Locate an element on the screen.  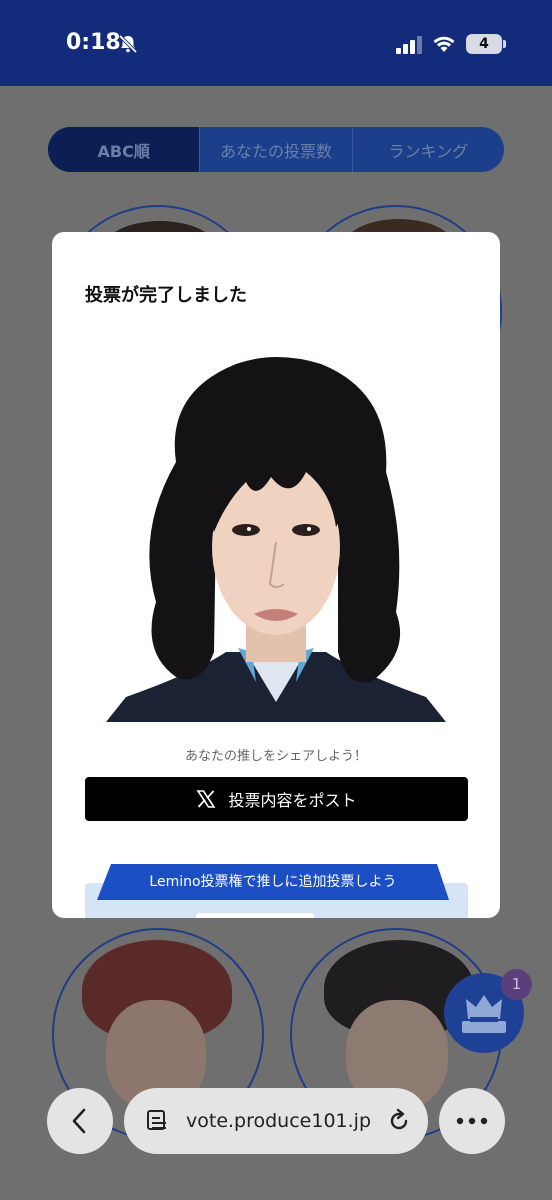
page-menu-icon is located at coordinates (156, 1120).